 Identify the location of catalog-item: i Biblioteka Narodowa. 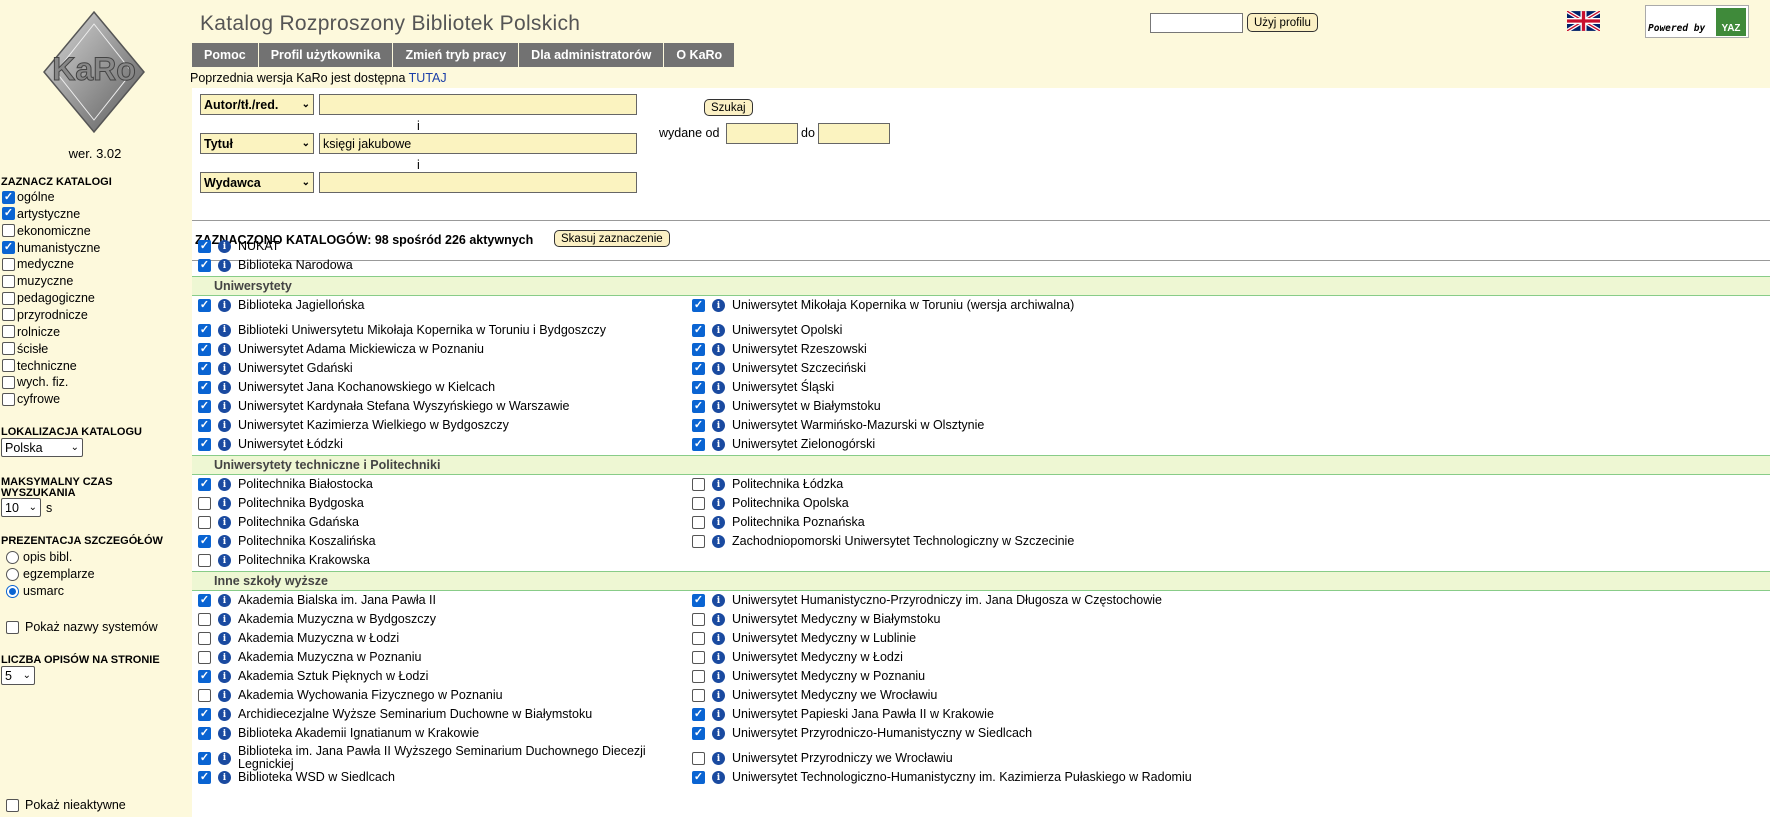
(275, 265).